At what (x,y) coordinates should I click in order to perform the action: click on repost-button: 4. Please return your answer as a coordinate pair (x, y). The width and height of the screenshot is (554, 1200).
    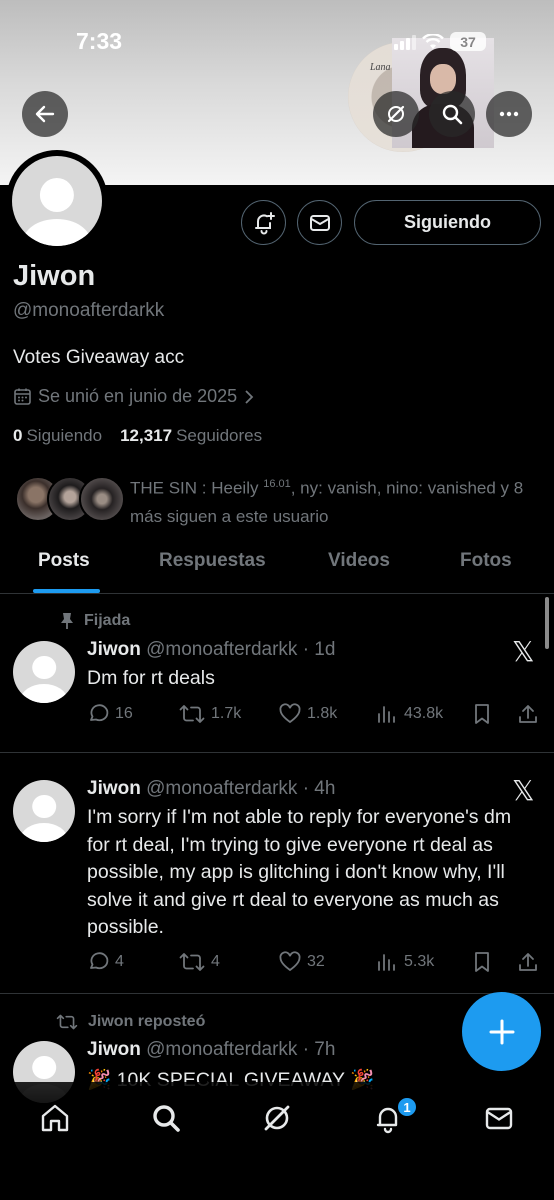
    Looking at the image, I should click on (199, 962).